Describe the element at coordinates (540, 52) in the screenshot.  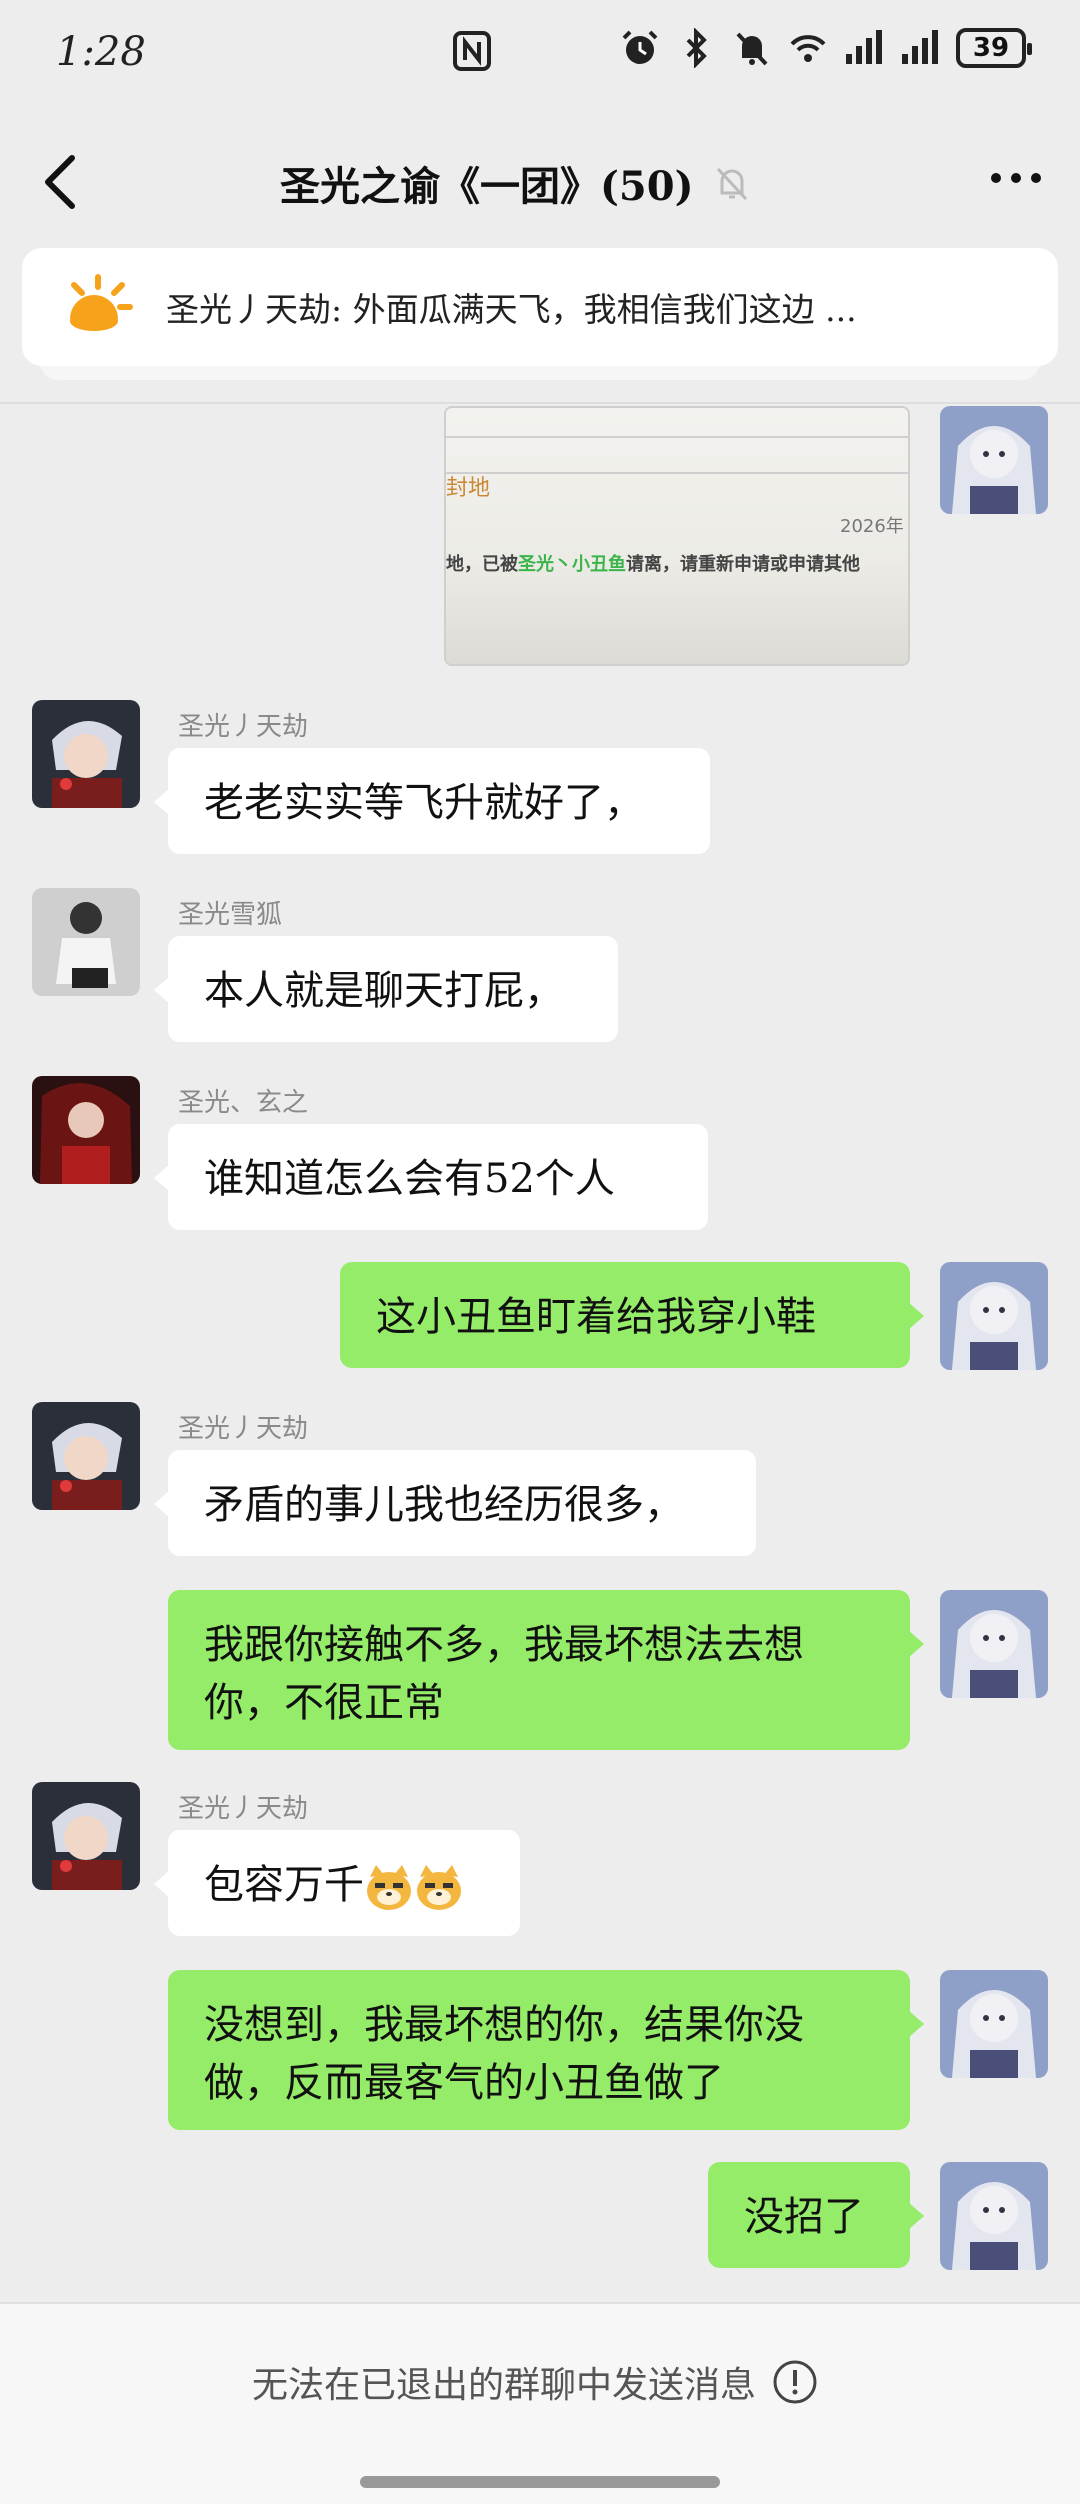
I see `status-bar: 1:28 39` at that location.